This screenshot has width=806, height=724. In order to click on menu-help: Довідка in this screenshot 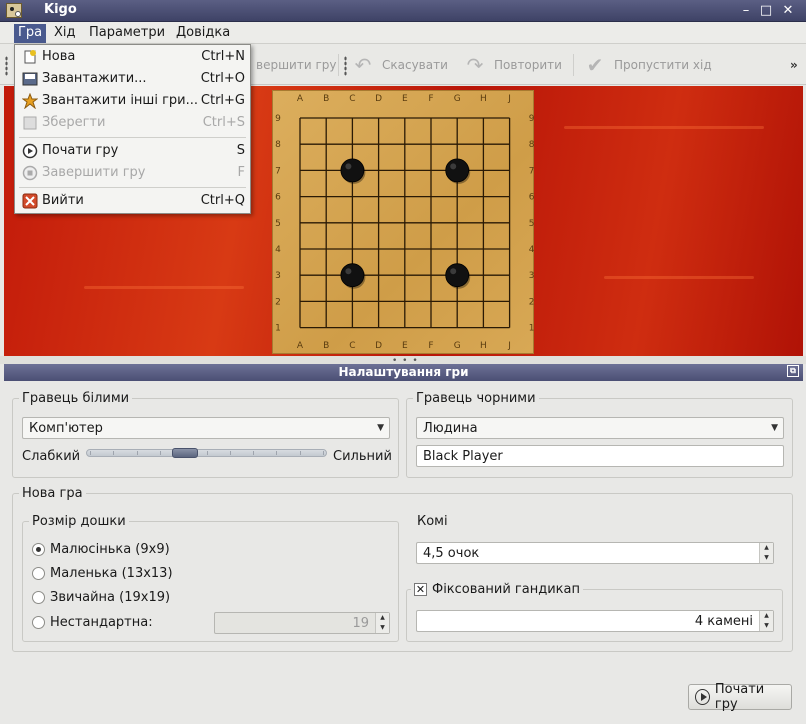, I will do `click(203, 33)`.